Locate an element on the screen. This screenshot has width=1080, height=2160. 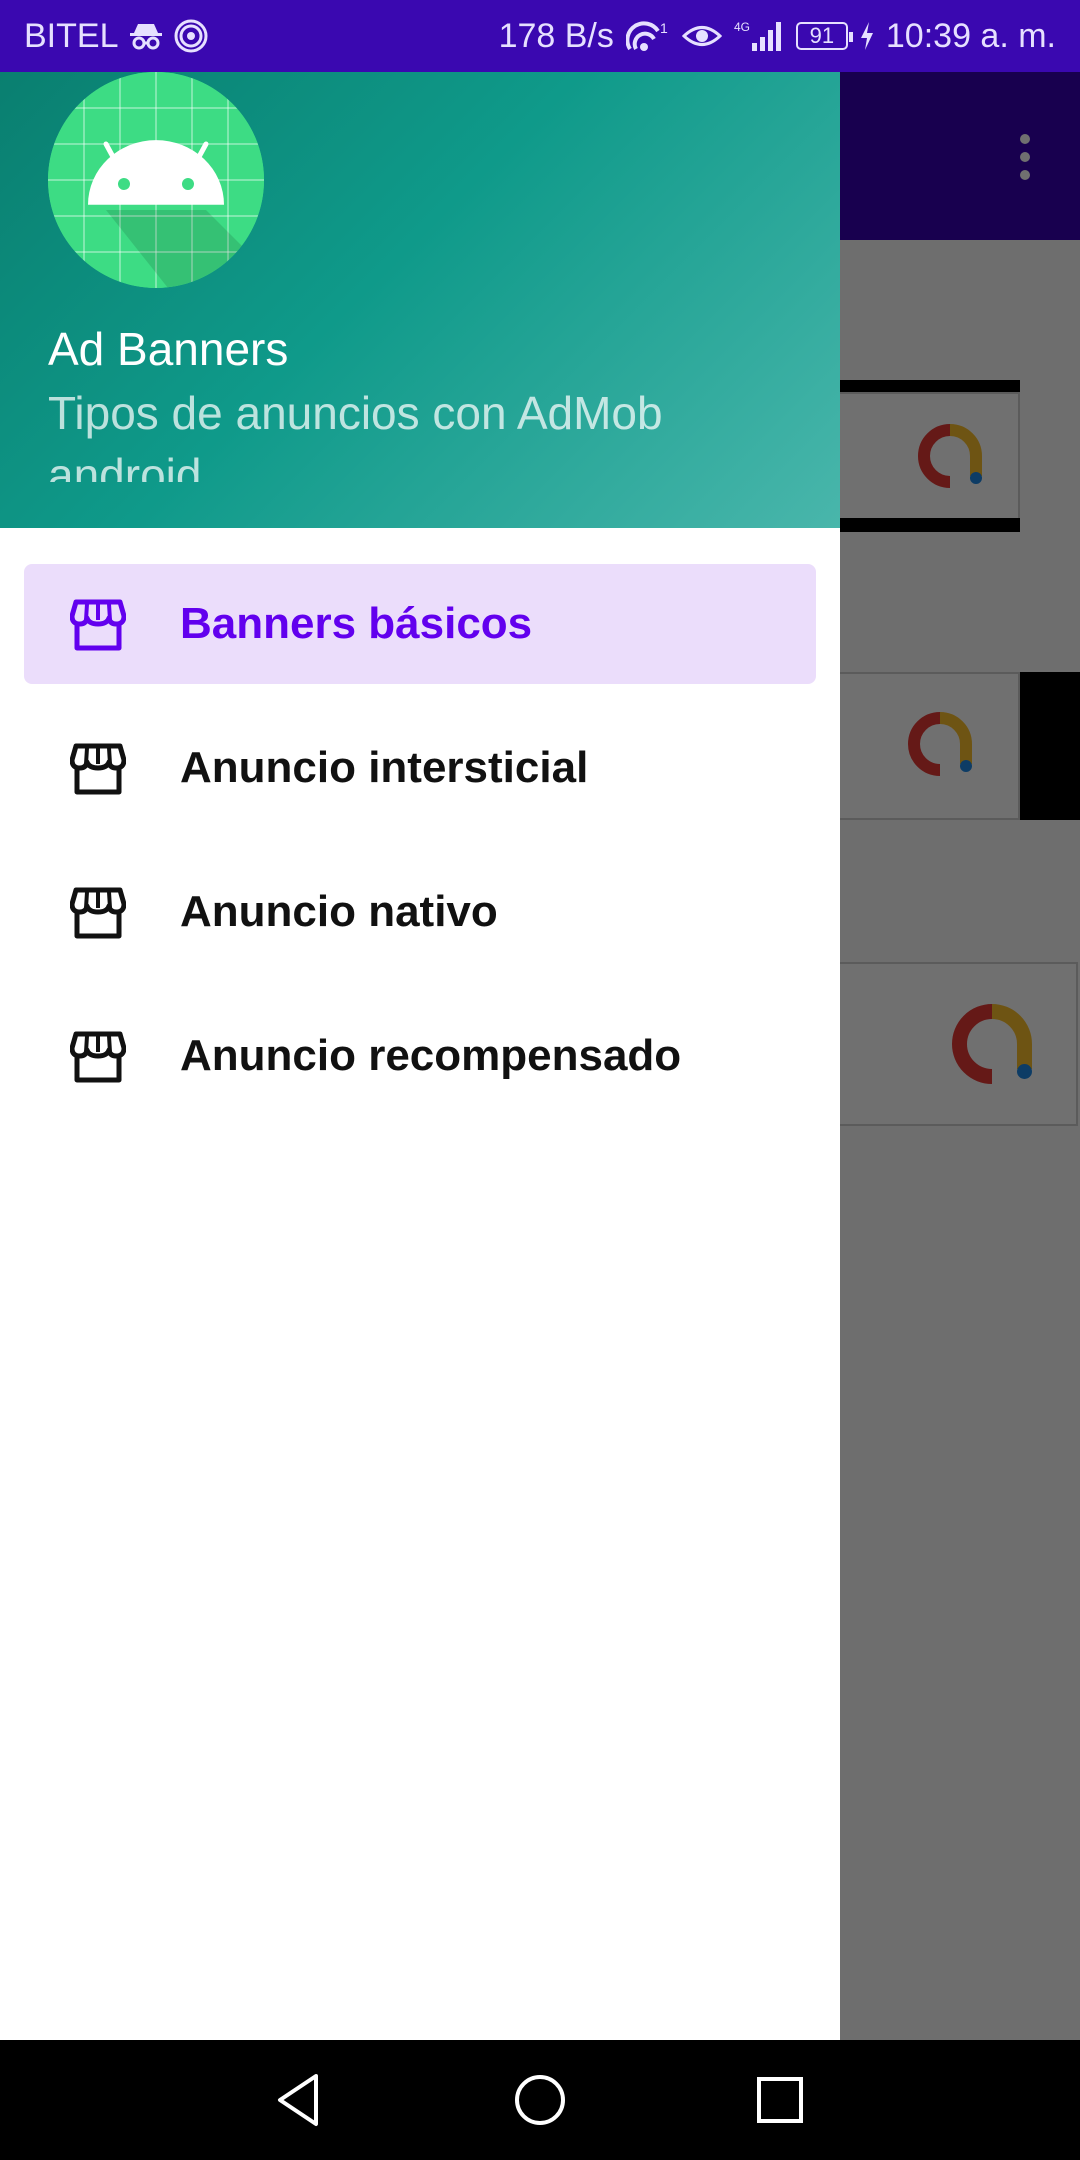
battery-indicator: 91 is located at coordinates (824, 36).